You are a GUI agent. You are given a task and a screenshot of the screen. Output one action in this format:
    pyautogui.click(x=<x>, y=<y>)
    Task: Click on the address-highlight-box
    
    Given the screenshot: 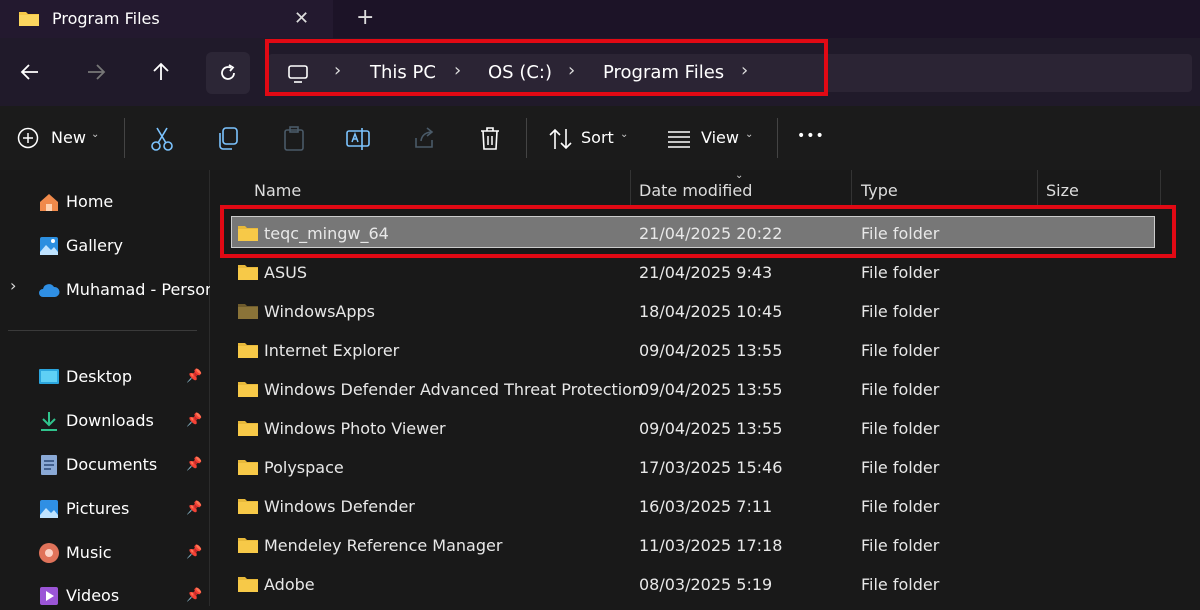 What is the action you would take?
    pyautogui.click(x=546, y=67)
    